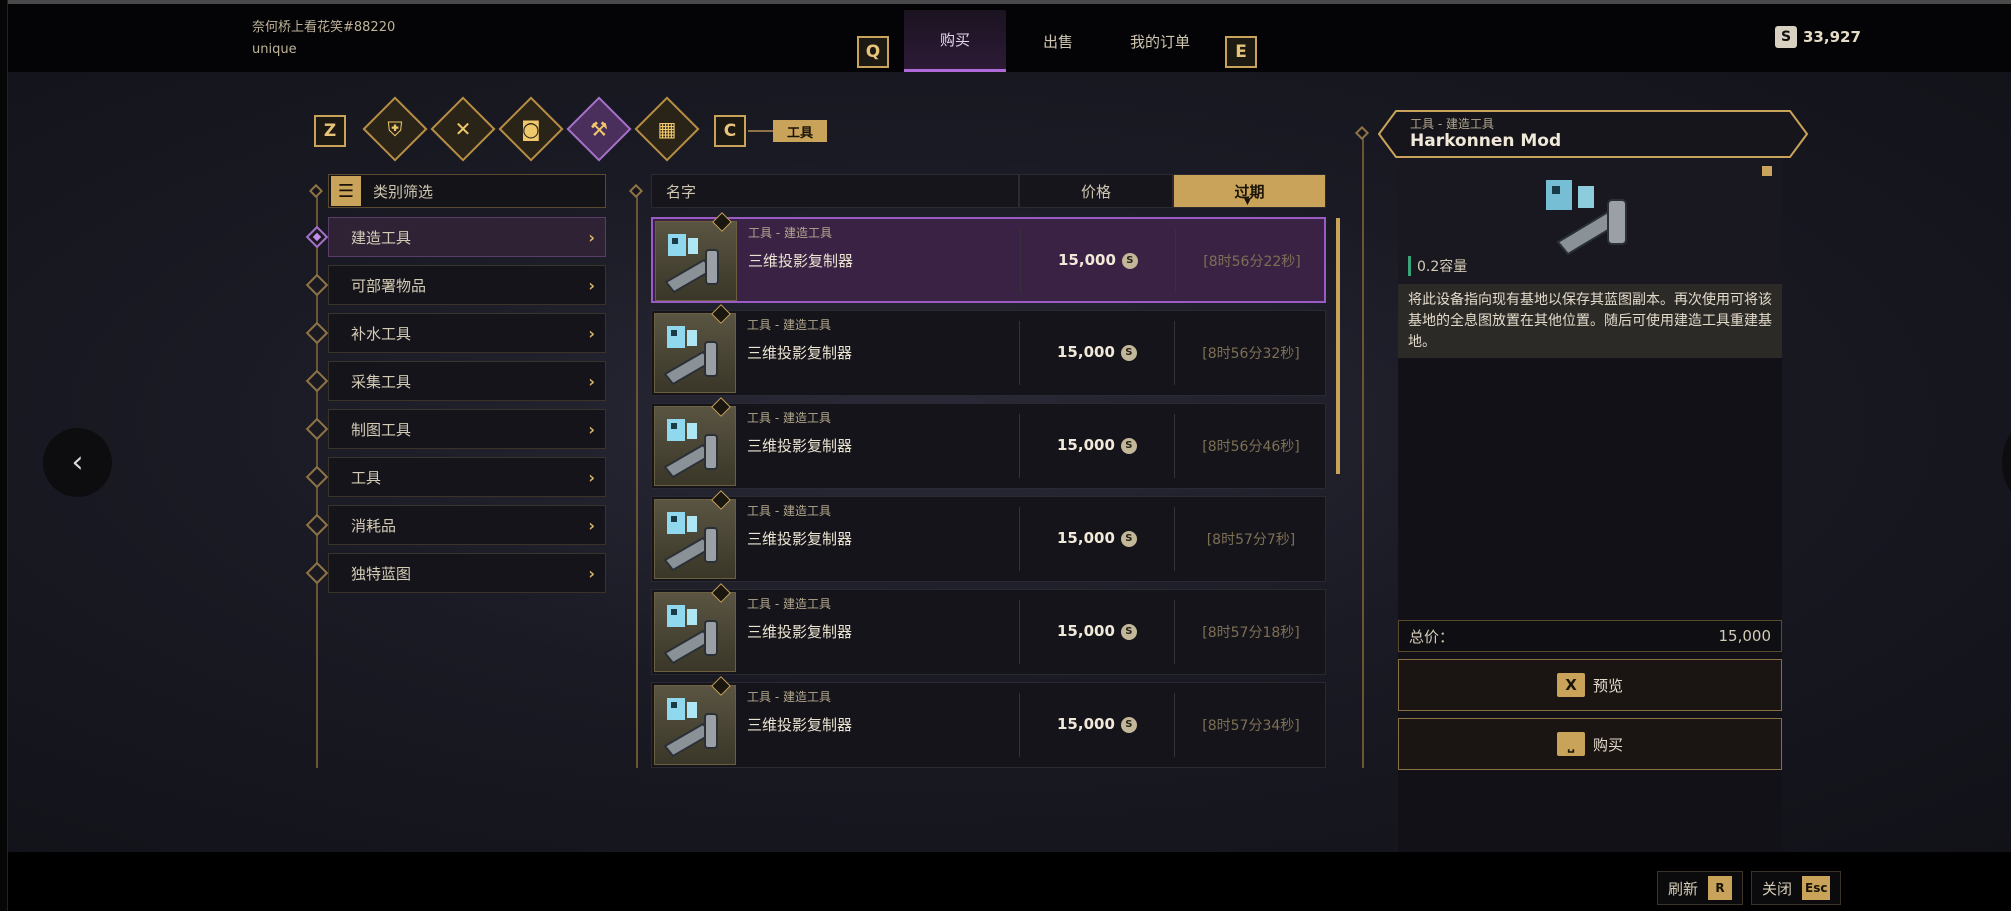 This screenshot has height=911, width=2011. I want to click on prev-tab-key: Q, so click(873, 52).